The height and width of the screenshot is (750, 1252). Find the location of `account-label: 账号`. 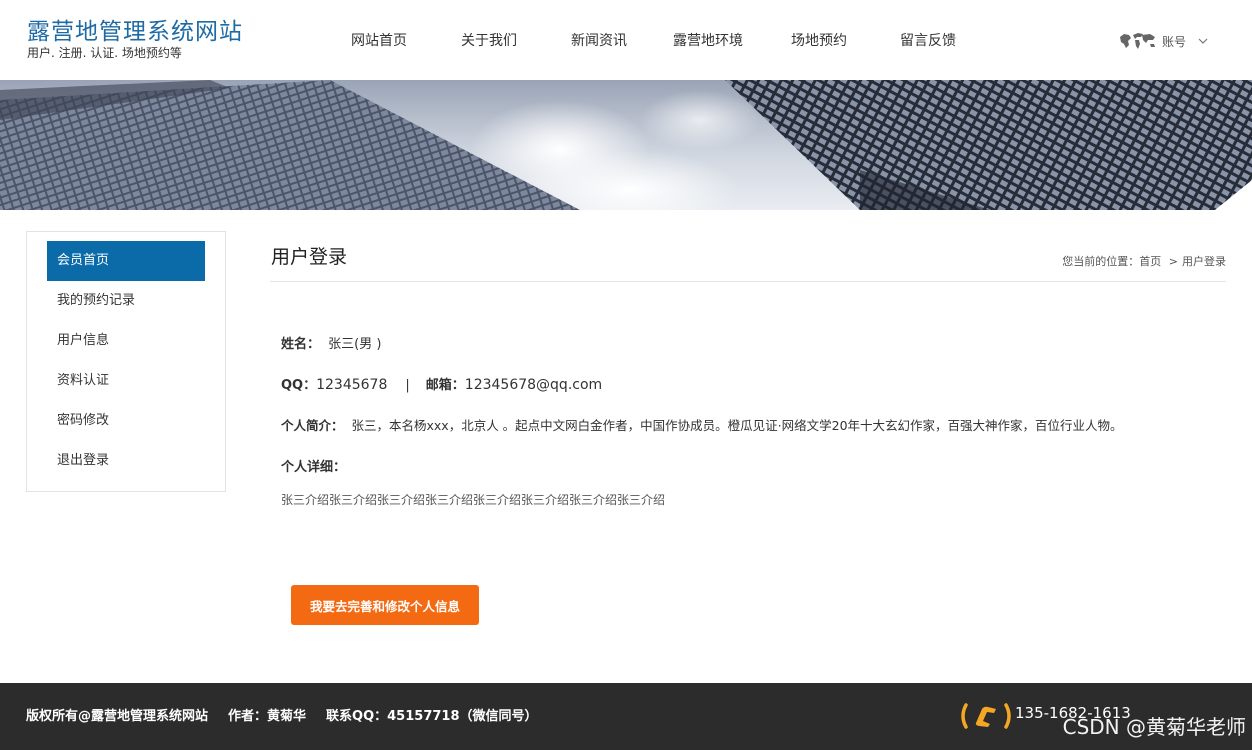

account-label: 账号 is located at coordinates (1174, 41).